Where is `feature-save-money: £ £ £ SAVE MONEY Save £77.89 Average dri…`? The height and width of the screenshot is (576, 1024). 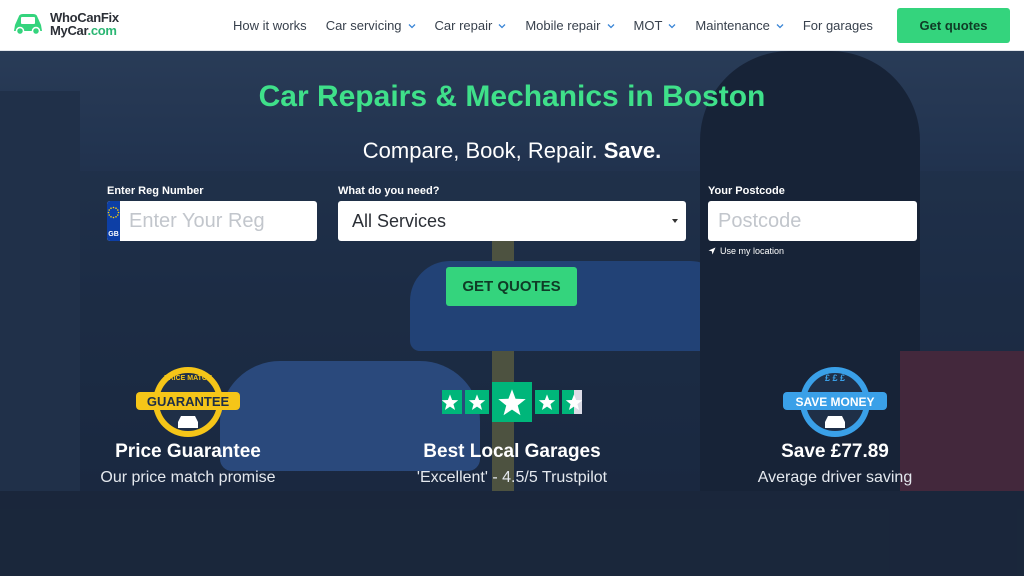
feature-save-money: £ £ £ SAVE MONEY Save £77.89 Average dri… is located at coordinates (835, 426).